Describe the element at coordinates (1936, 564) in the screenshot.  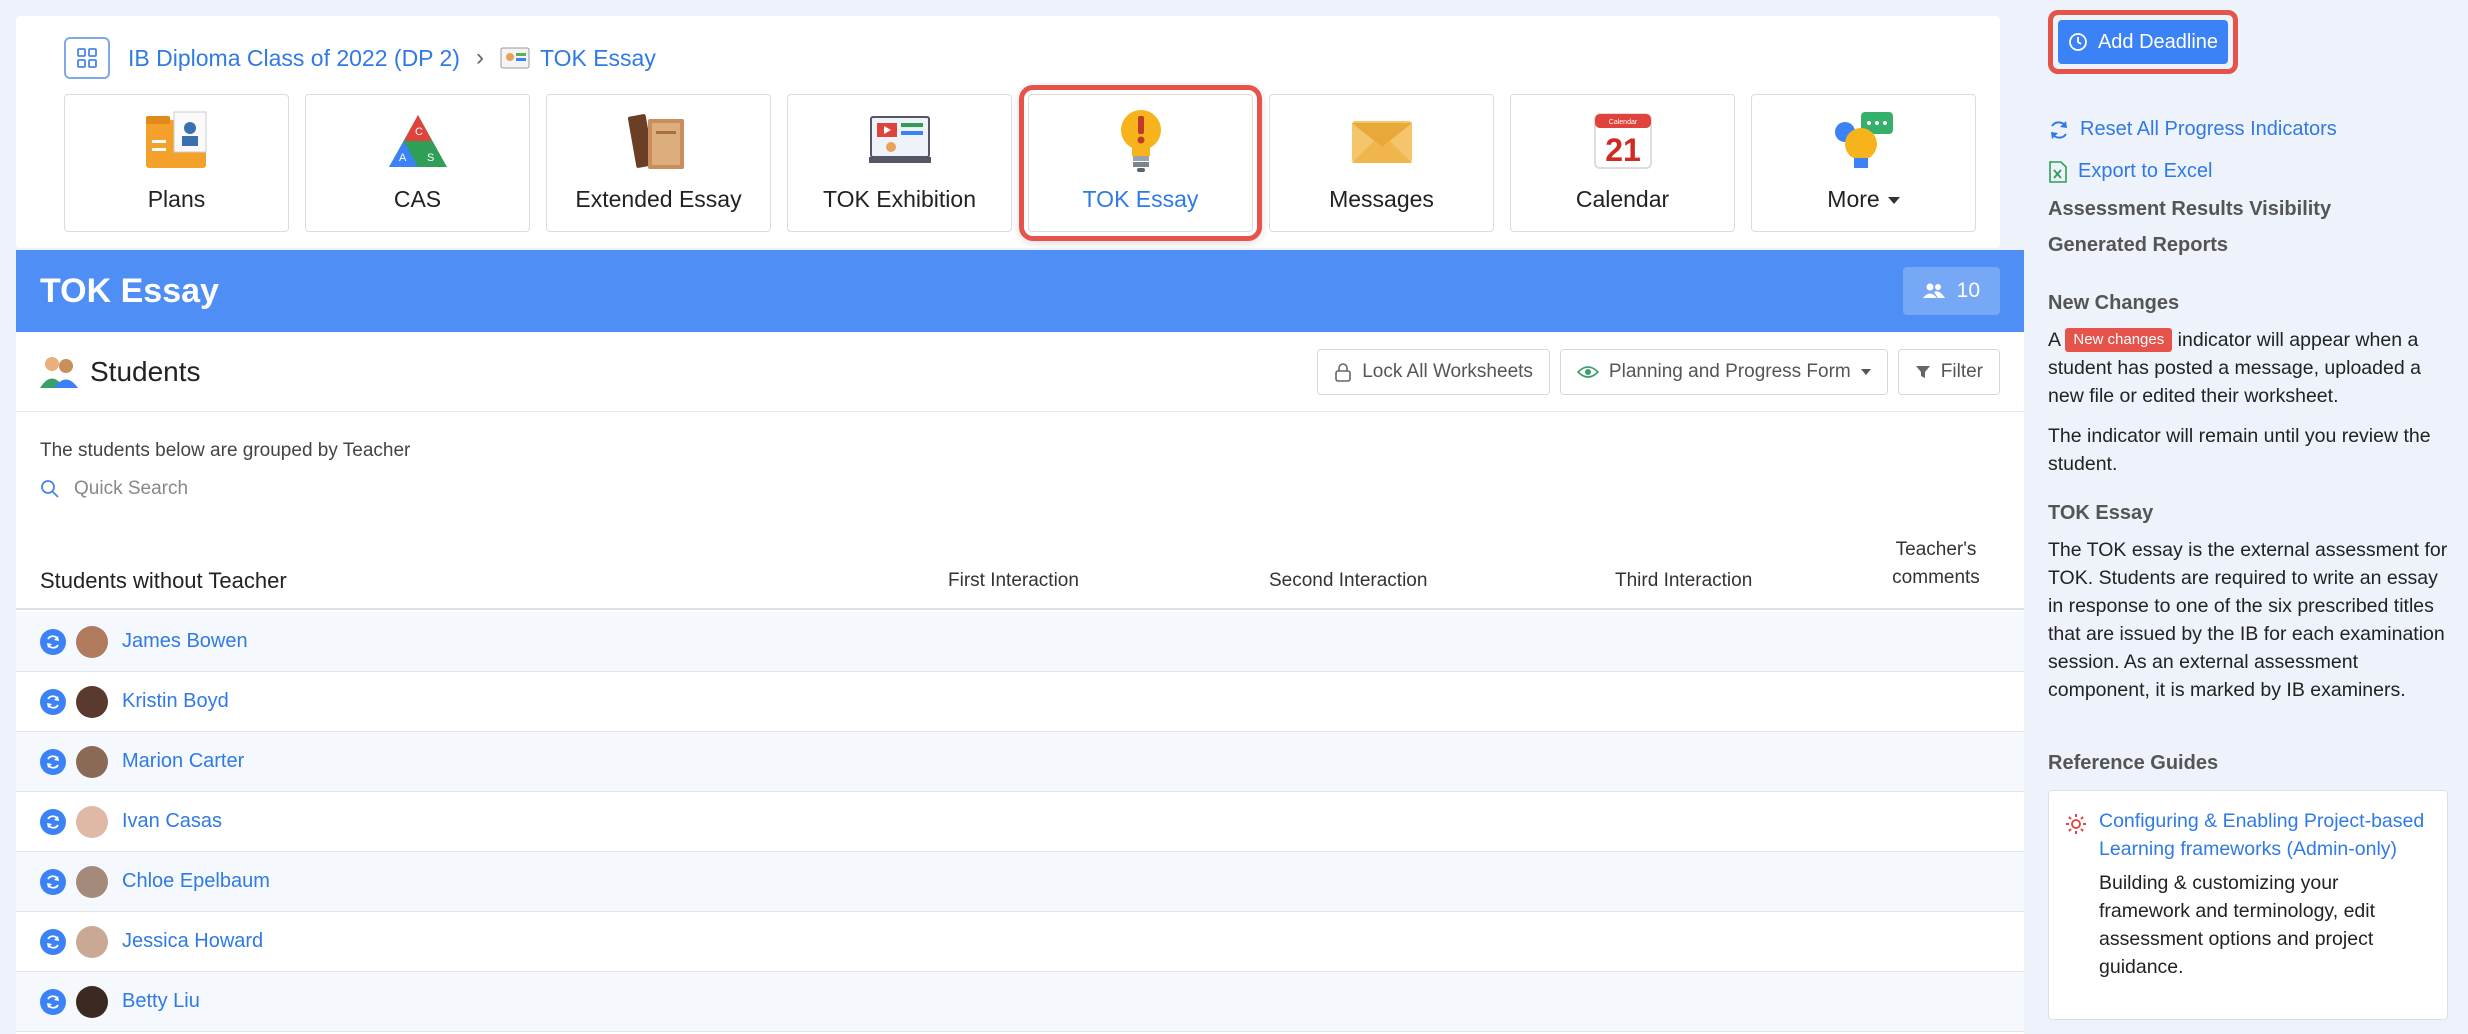
I see `column-teachers-comments: Teacher's comments` at that location.